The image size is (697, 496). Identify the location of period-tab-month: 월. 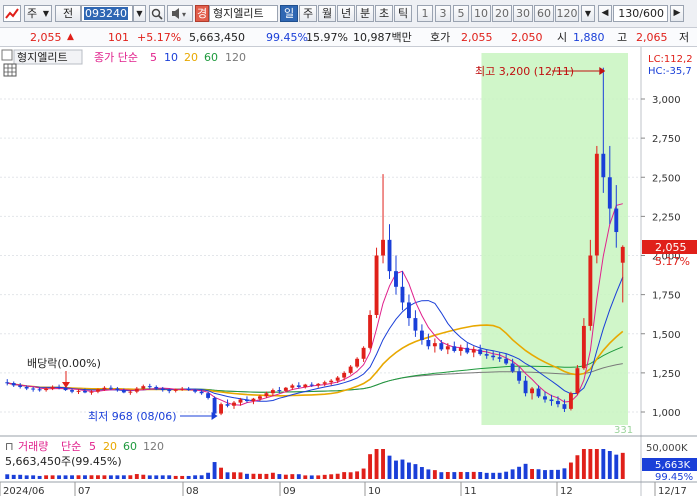
(327, 13).